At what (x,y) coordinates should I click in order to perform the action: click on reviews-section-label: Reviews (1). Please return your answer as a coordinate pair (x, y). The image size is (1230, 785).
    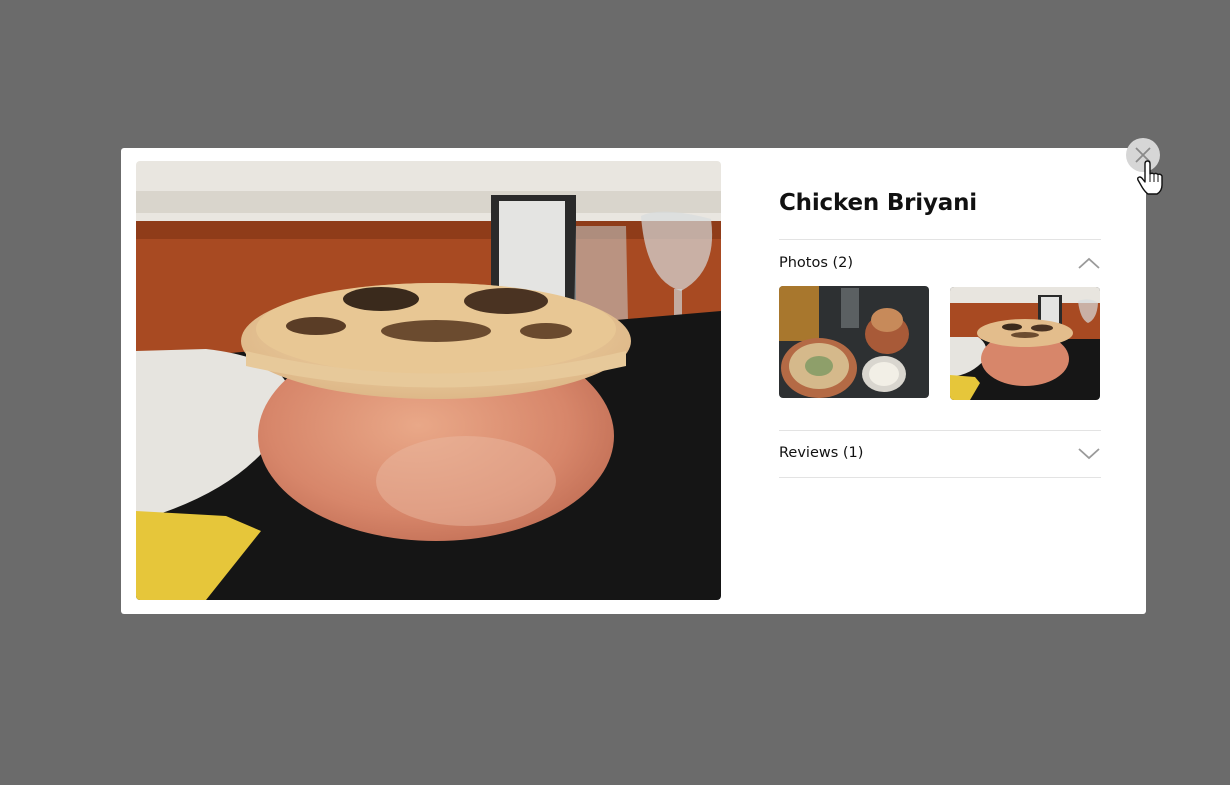
    Looking at the image, I should click on (821, 453).